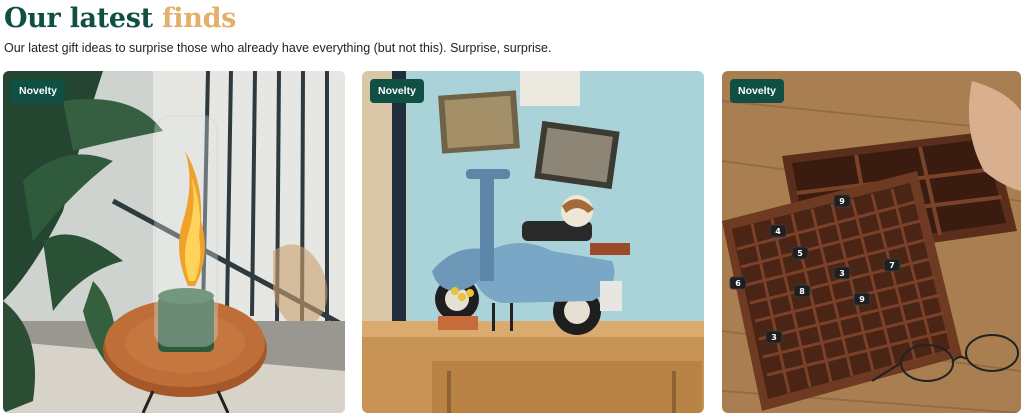 This screenshot has width=1024, height=414. What do you see at coordinates (892, 265) in the screenshot?
I see `svg-text: 7` at bounding box center [892, 265].